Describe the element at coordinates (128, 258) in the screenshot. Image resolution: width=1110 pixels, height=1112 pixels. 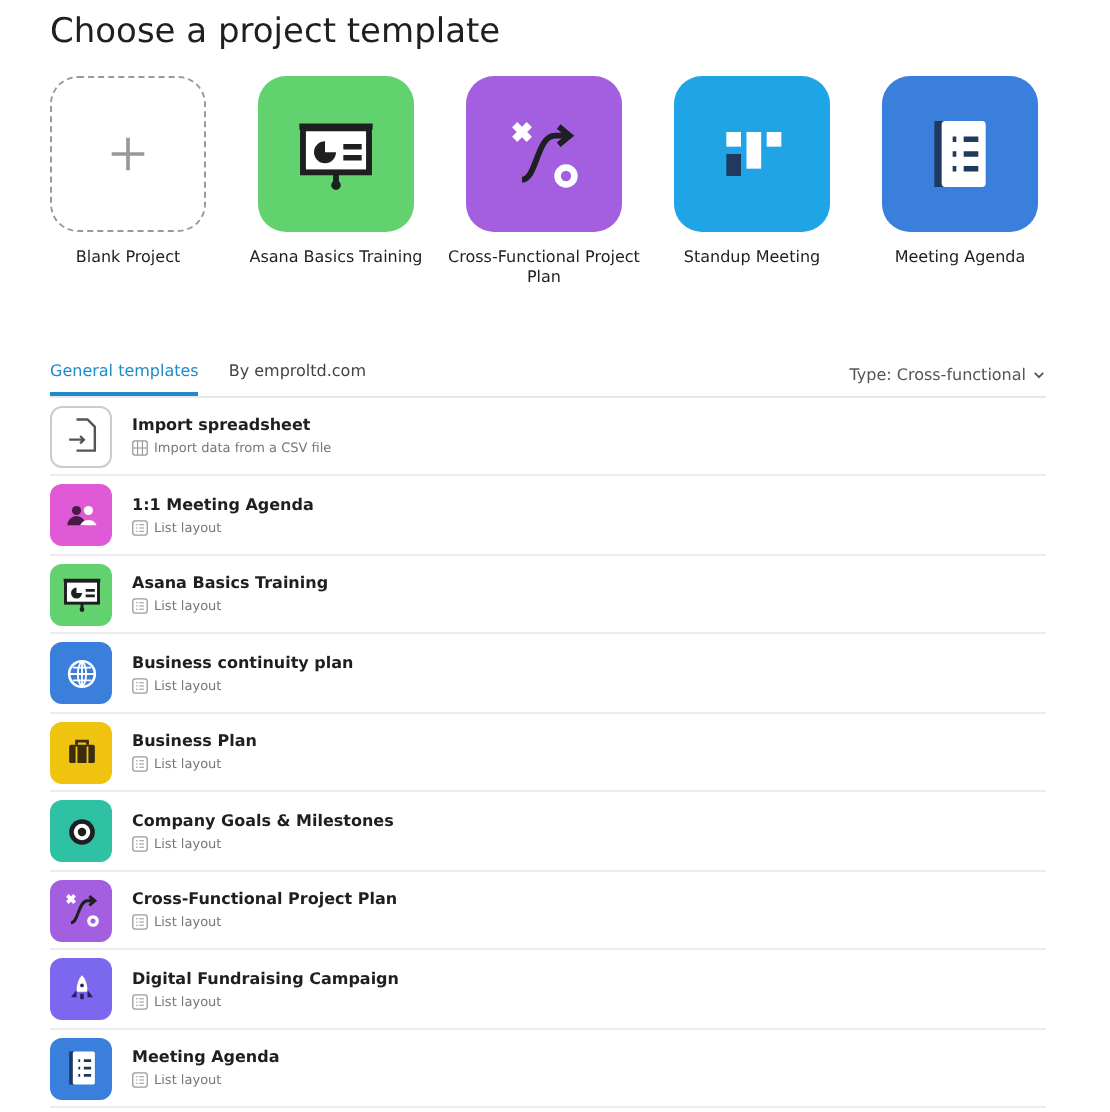
I see `template-label: Blank Project` at that location.